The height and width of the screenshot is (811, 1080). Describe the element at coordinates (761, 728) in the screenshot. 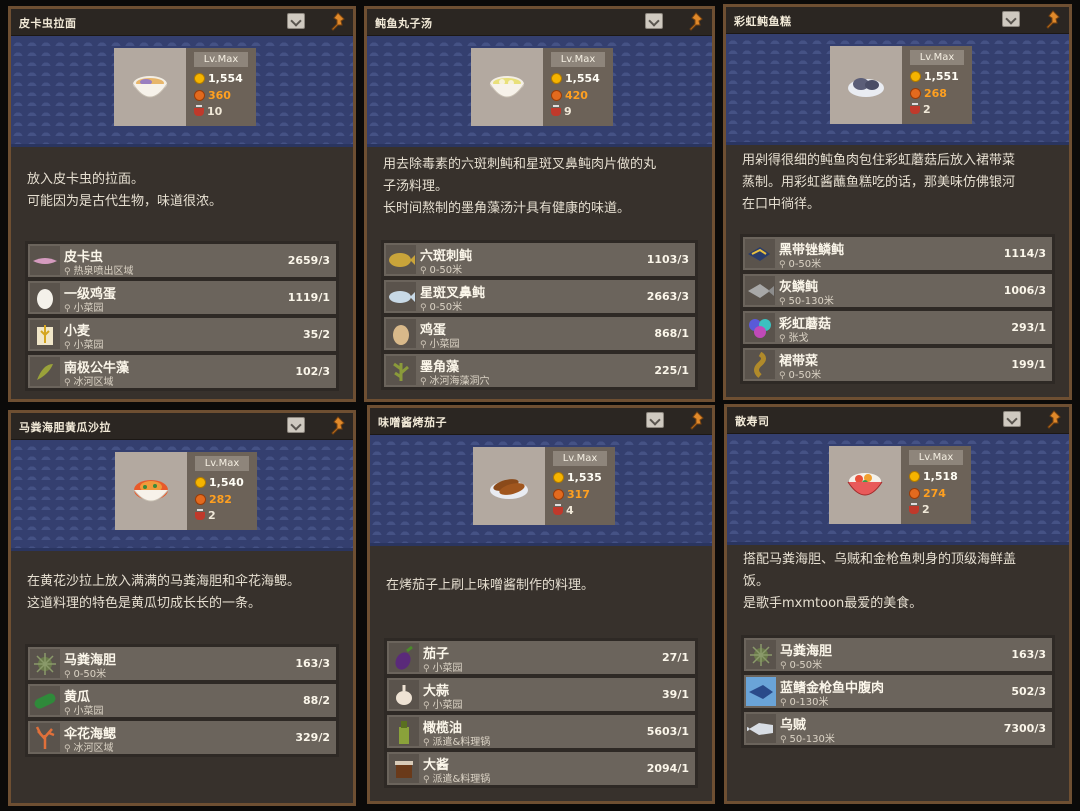

I see `squid-icon` at that location.